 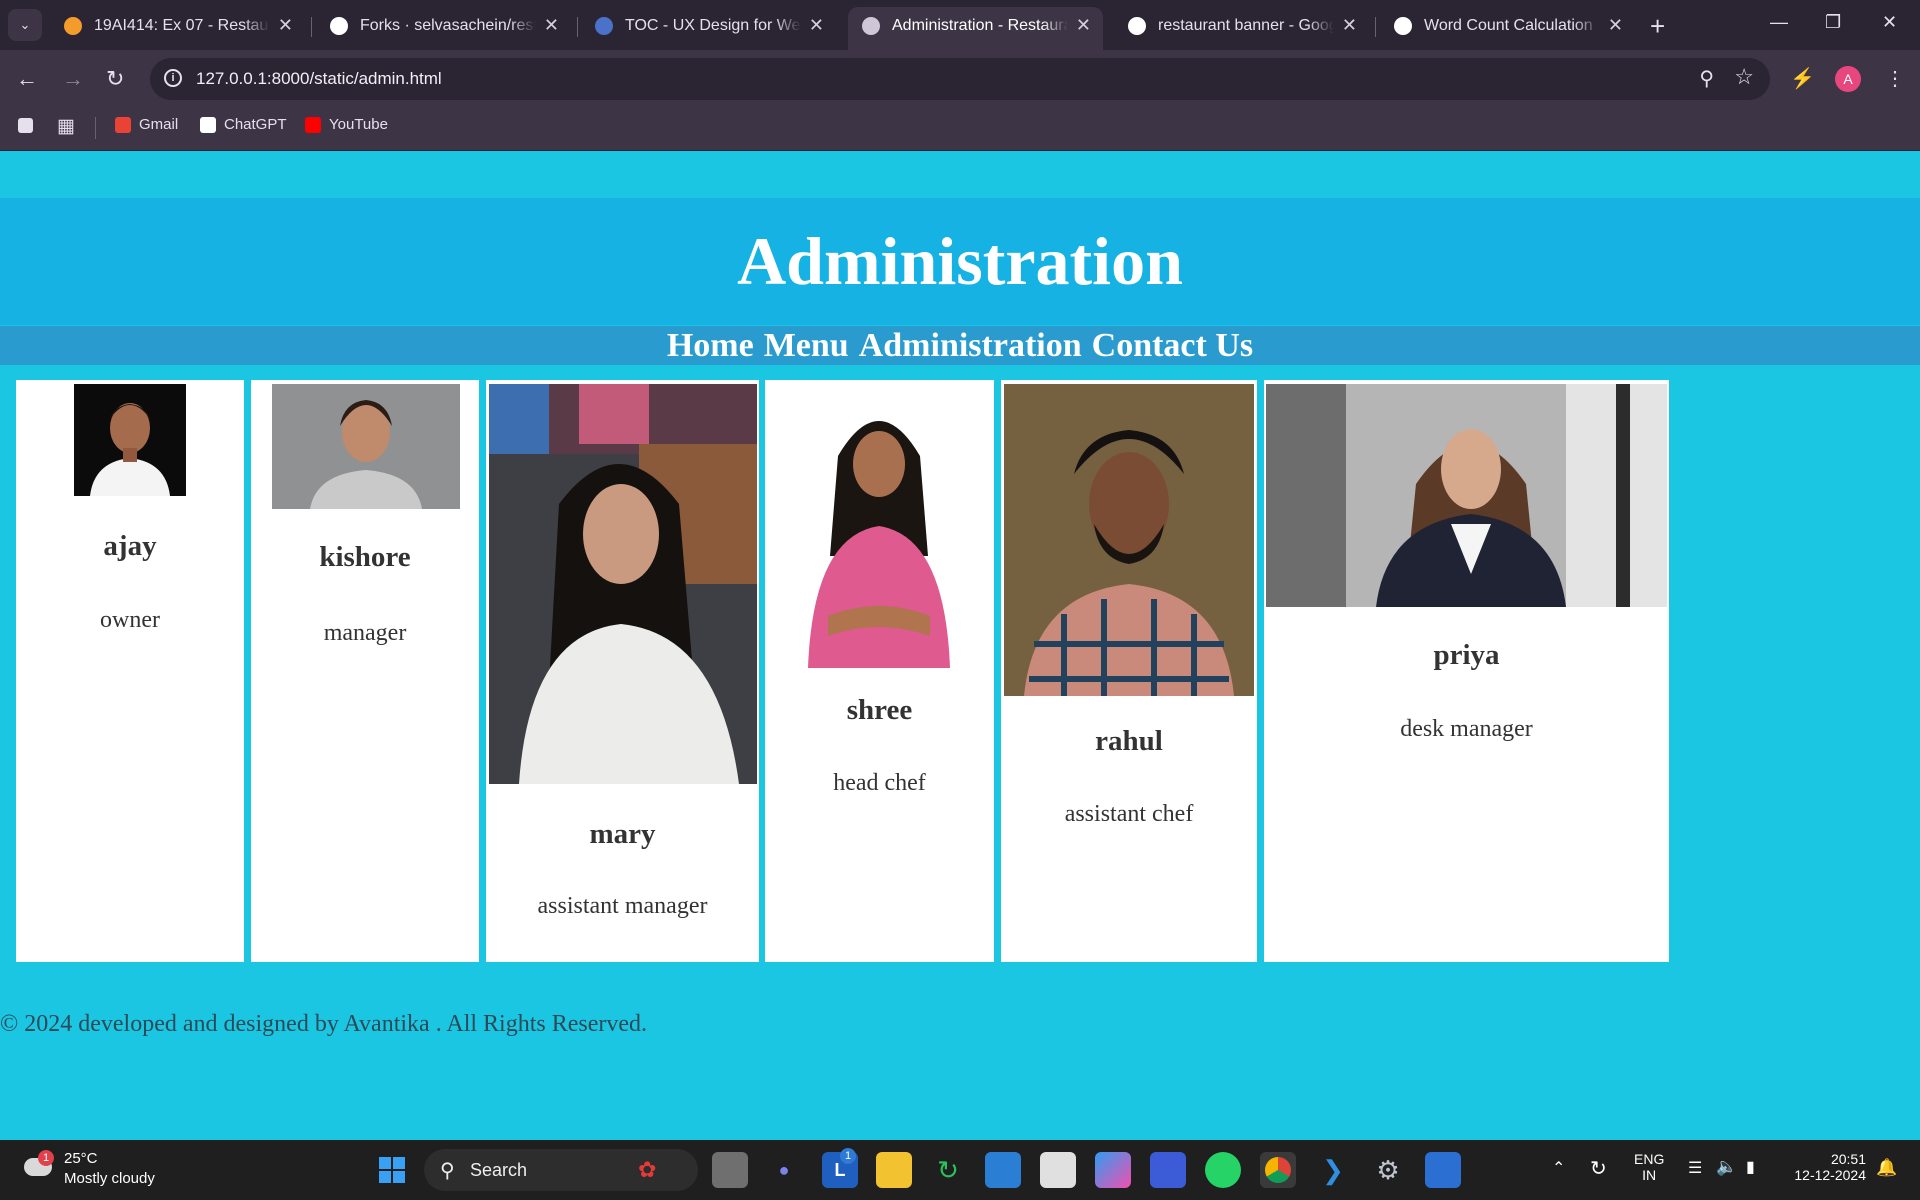 I want to click on bookmark-label: YouTube, so click(x=358, y=124).